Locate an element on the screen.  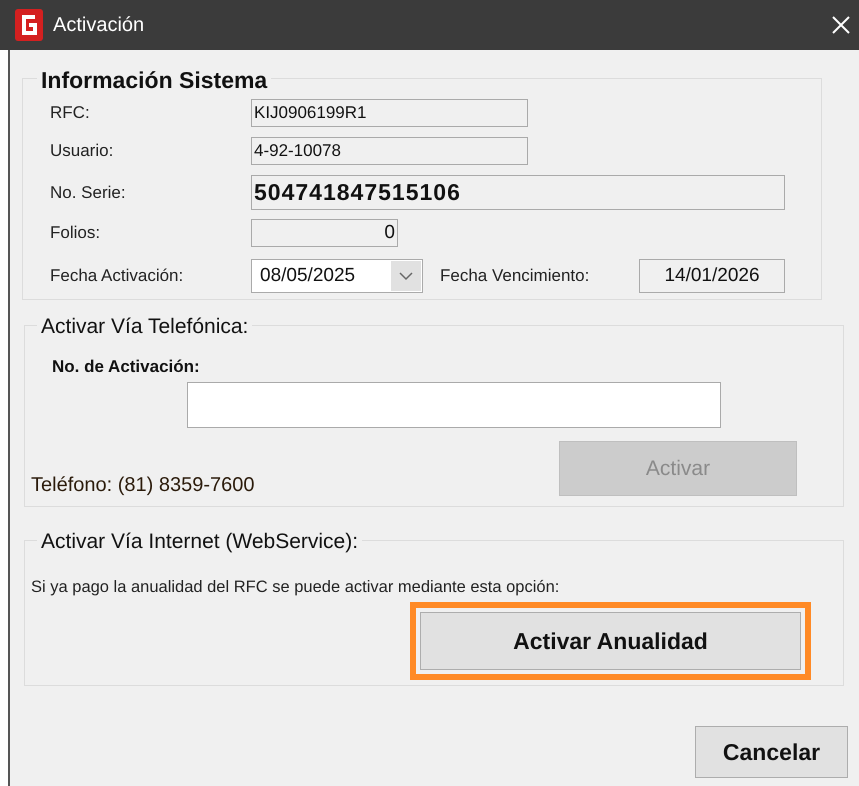
date-field: 14/01/2026 is located at coordinates (712, 276).